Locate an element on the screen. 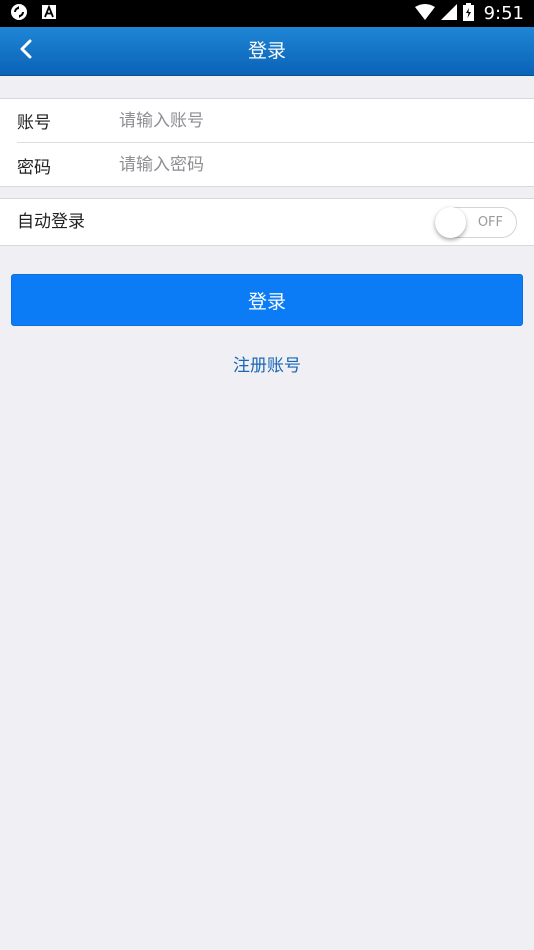 The width and height of the screenshot is (534, 950). back-button is located at coordinates (26, 51).